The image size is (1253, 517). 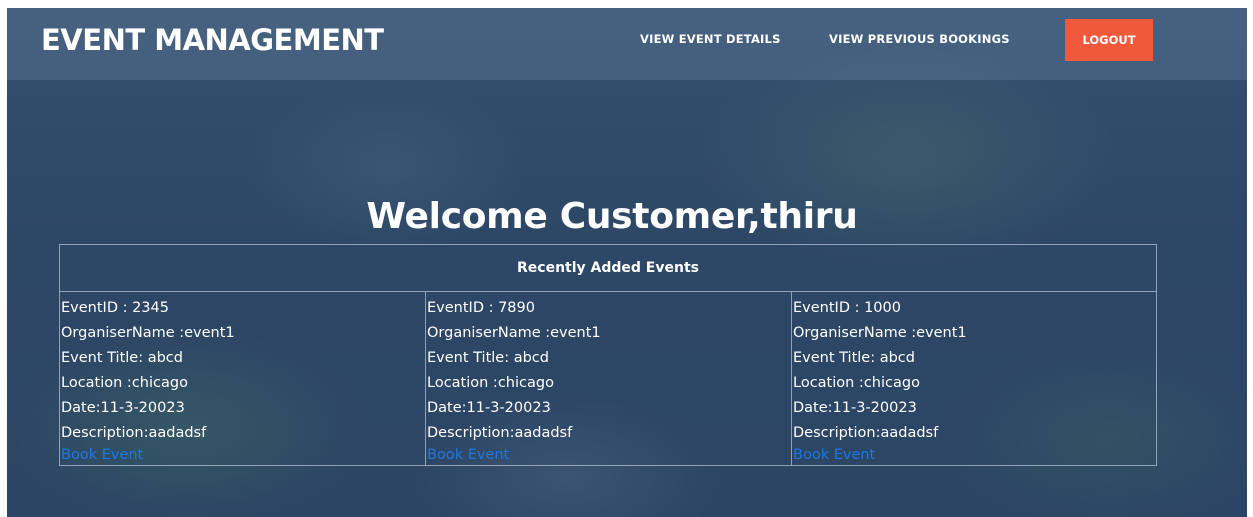 I want to click on nav-view-previous-bookings: VIEW PREVIOUS BOOKINGS, so click(x=919, y=39).